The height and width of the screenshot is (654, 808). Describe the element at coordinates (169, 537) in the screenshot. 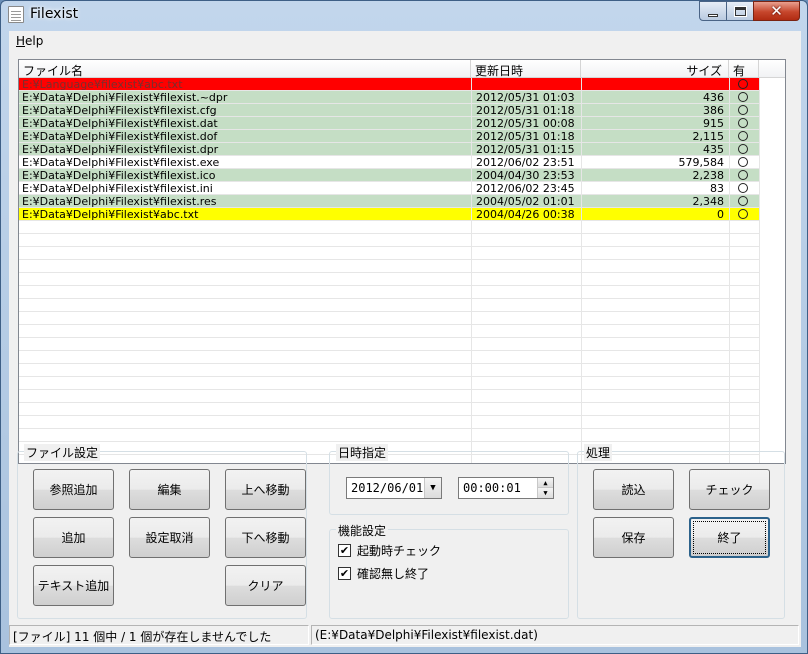

I see `remove-setting-button: 設定取消` at that location.